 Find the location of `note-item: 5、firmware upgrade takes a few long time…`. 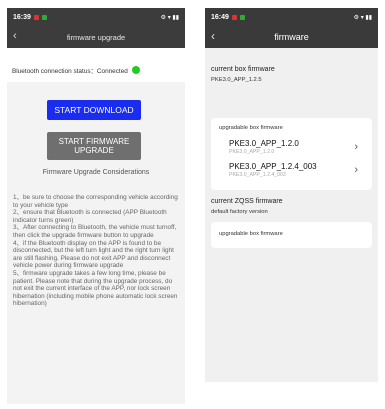

note-item: 5、firmware upgrade takes a few long time… is located at coordinates (95, 288).